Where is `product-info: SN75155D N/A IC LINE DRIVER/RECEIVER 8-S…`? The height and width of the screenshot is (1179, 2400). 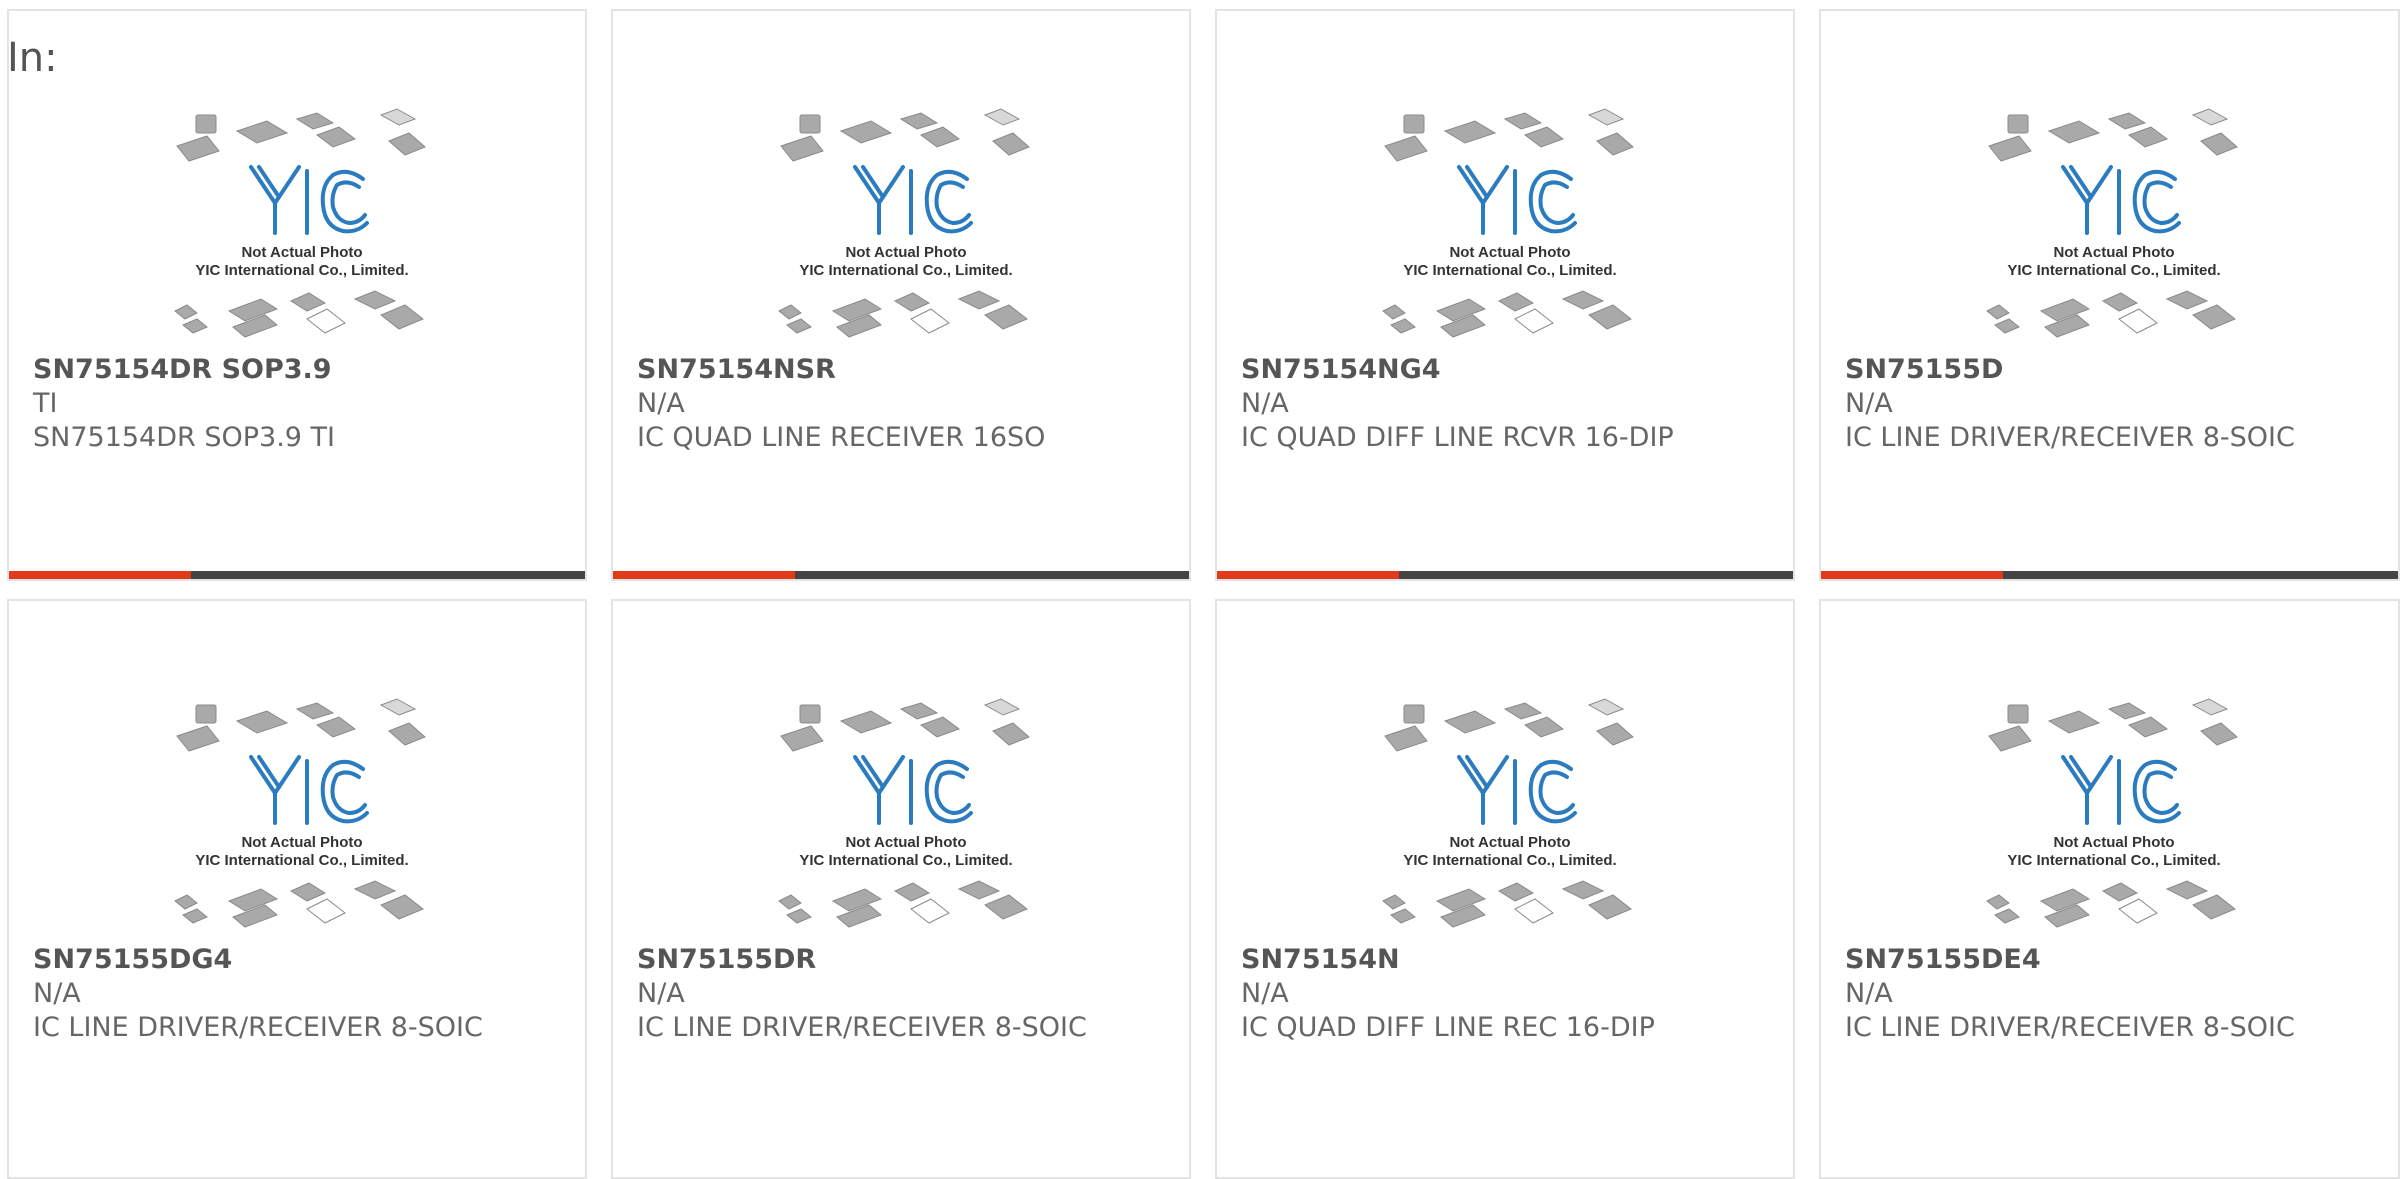 product-info: SN75155D N/A IC LINE DRIVER/RECEIVER 8-S… is located at coordinates (2070, 404).